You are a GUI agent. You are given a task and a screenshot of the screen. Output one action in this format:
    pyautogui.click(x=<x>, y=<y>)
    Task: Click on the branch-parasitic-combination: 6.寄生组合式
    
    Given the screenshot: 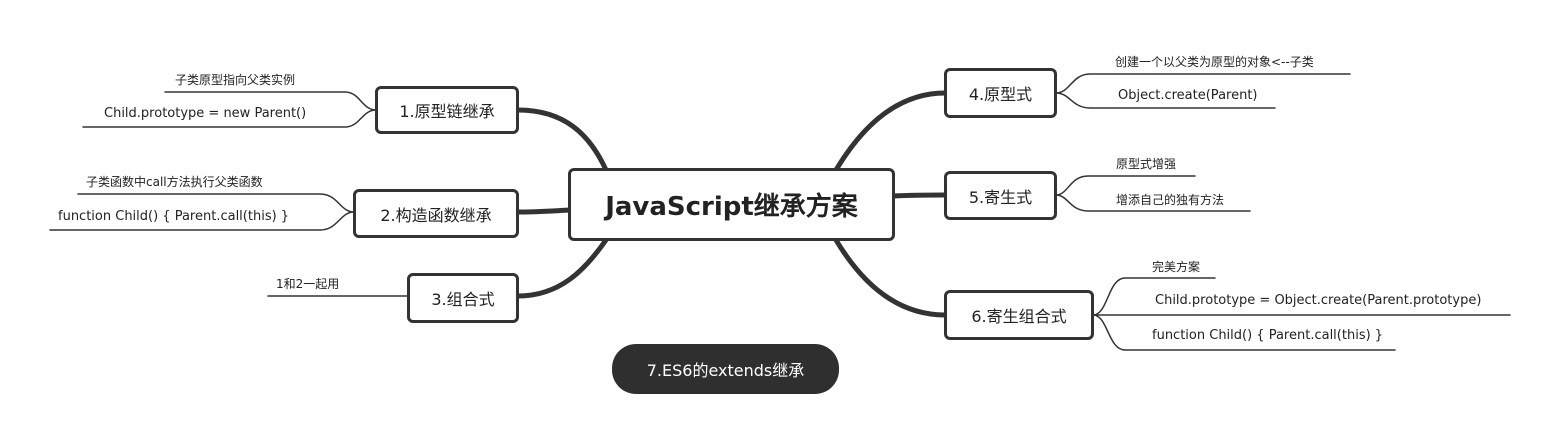 What is the action you would take?
    pyautogui.click(x=1019, y=315)
    